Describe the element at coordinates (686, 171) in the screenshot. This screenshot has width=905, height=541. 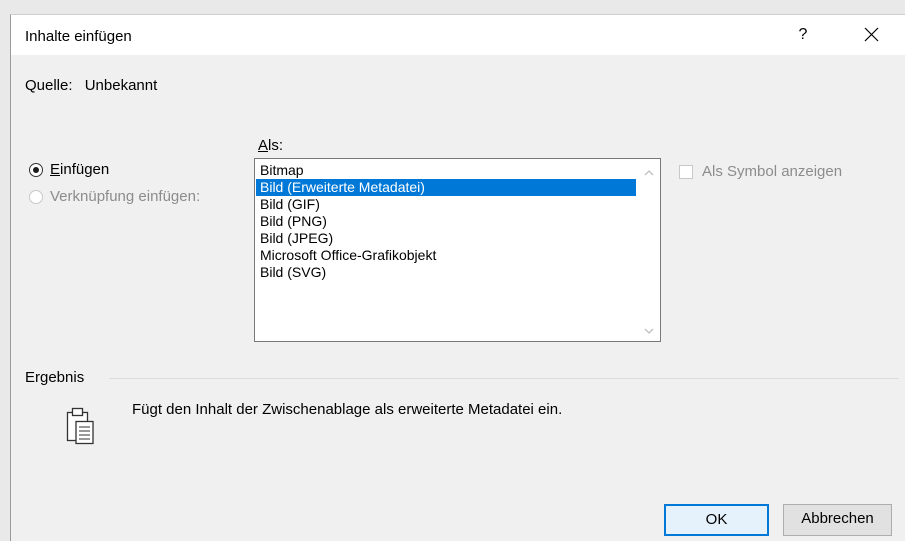
I see `display-as-icon-checkbox` at that location.